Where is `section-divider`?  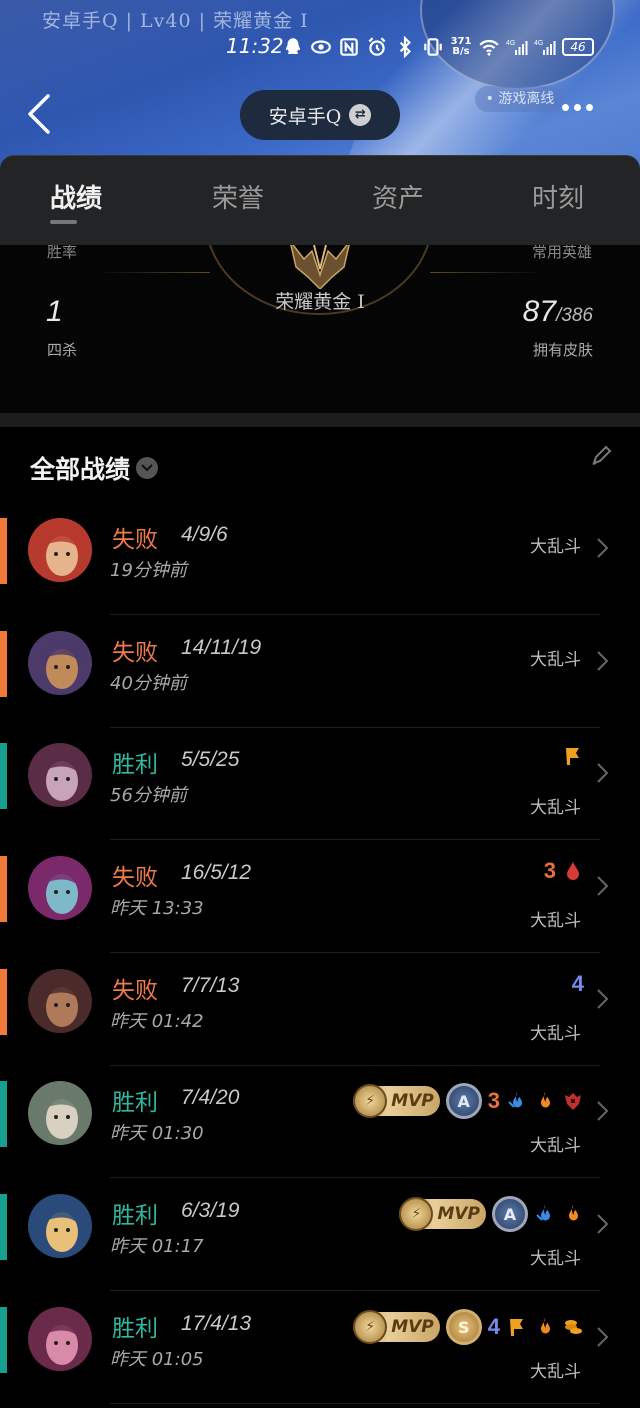
section-divider is located at coordinates (320, 420).